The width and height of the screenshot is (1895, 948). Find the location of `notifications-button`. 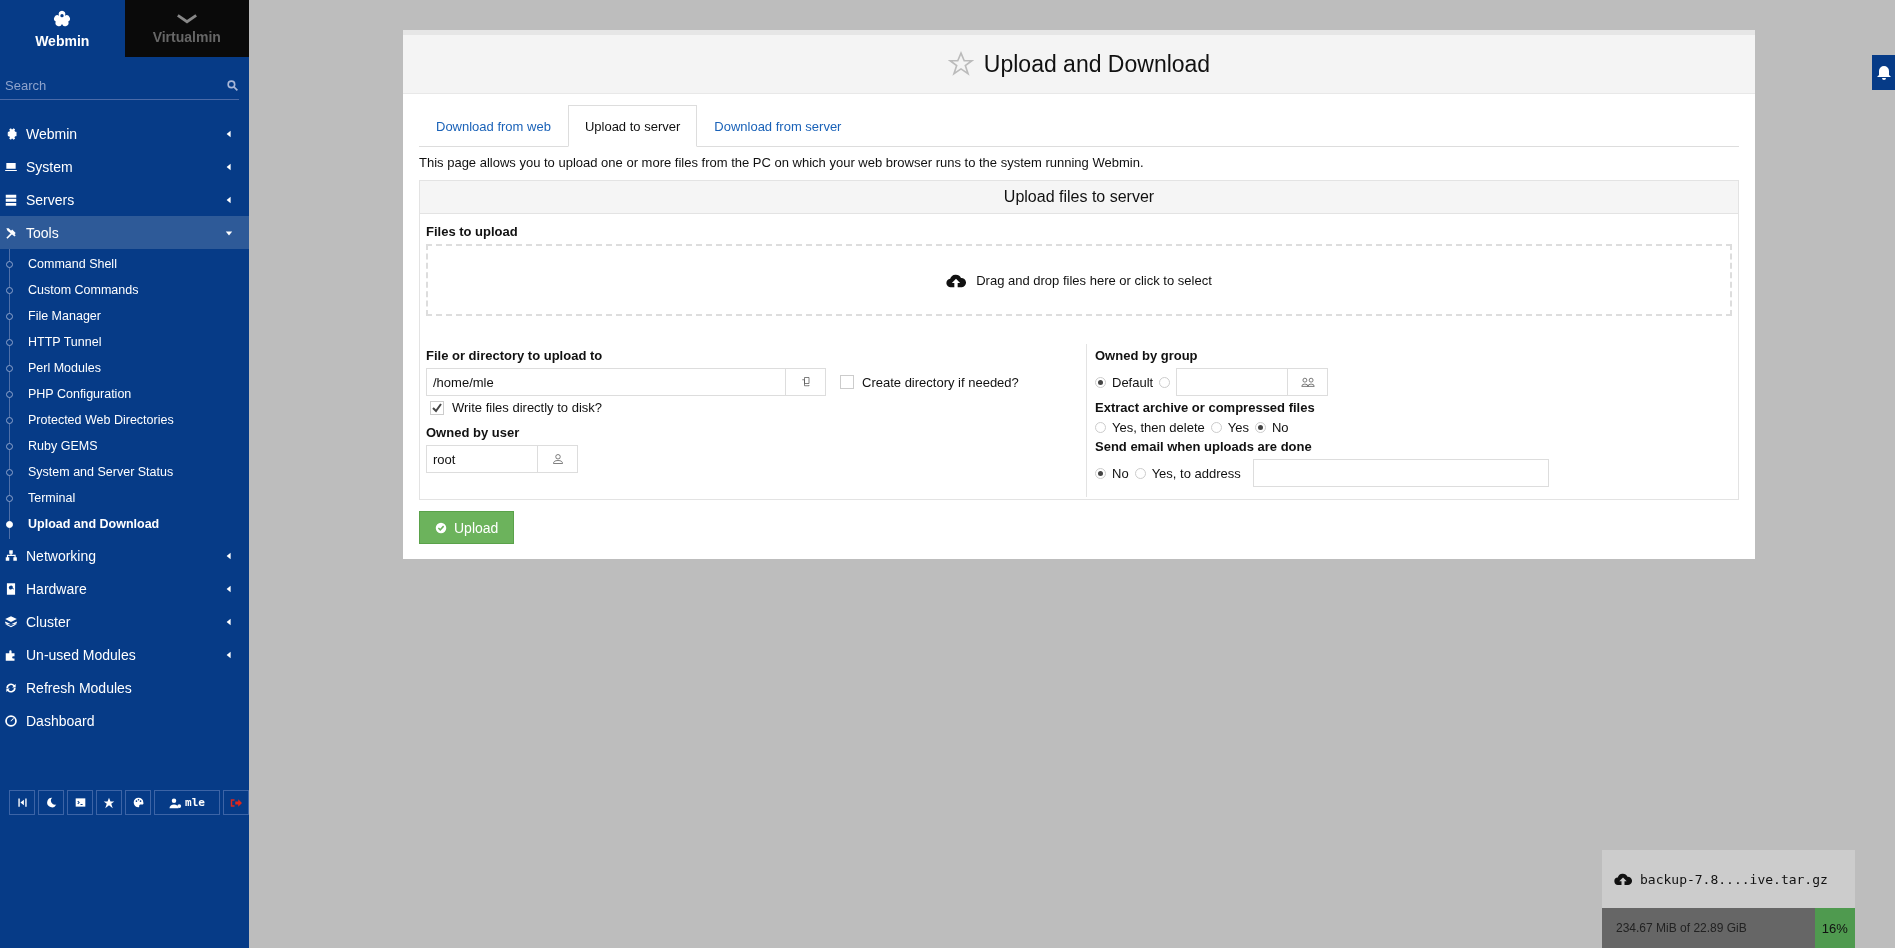

notifications-button is located at coordinates (1883, 72).